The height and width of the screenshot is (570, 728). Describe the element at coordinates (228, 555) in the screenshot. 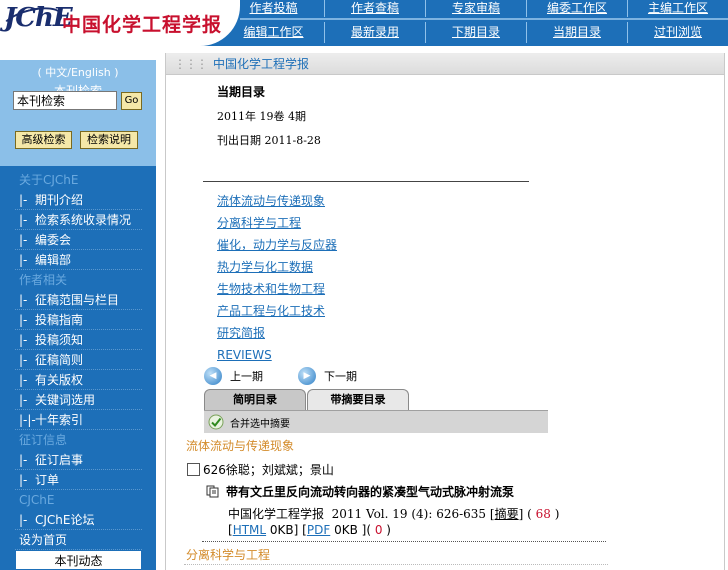

I see `section-heading: 分离科学与工程` at that location.